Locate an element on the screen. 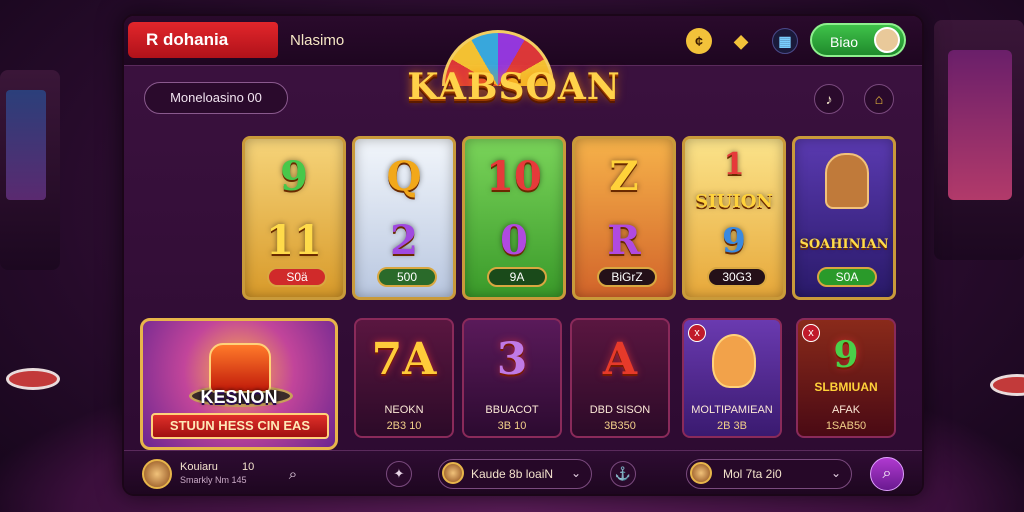  game-card: A DBD SISON 3B350 is located at coordinates (620, 378).